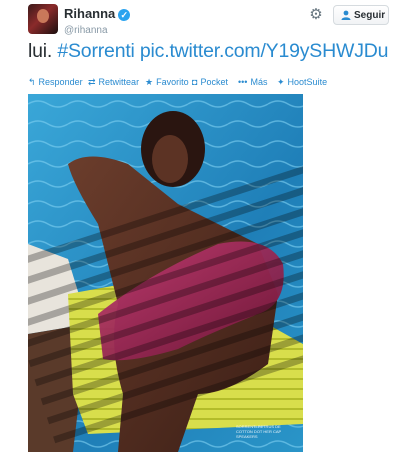  What do you see at coordinates (307, 82) in the screenshot?
I see `hootsuite-label: HootSuite` at bounding box center [307, 82].